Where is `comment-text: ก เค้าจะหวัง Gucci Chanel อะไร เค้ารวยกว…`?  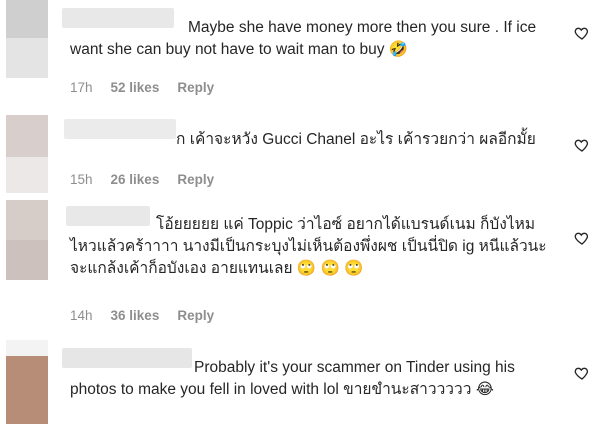
comment-text: ก เค้าจะหวัง Gucci Chanel อะไร เค้ารวยกว… is located at coordinates (356, 139).